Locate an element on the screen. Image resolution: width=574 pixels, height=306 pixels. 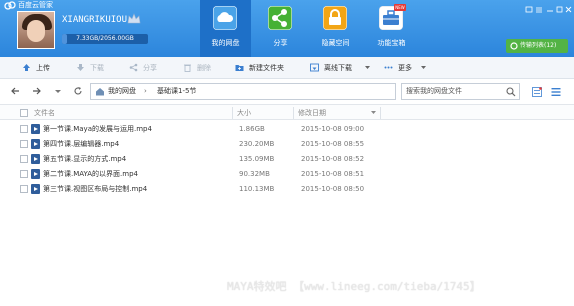
new-badge: NEW is located at coordinates (400, 7).